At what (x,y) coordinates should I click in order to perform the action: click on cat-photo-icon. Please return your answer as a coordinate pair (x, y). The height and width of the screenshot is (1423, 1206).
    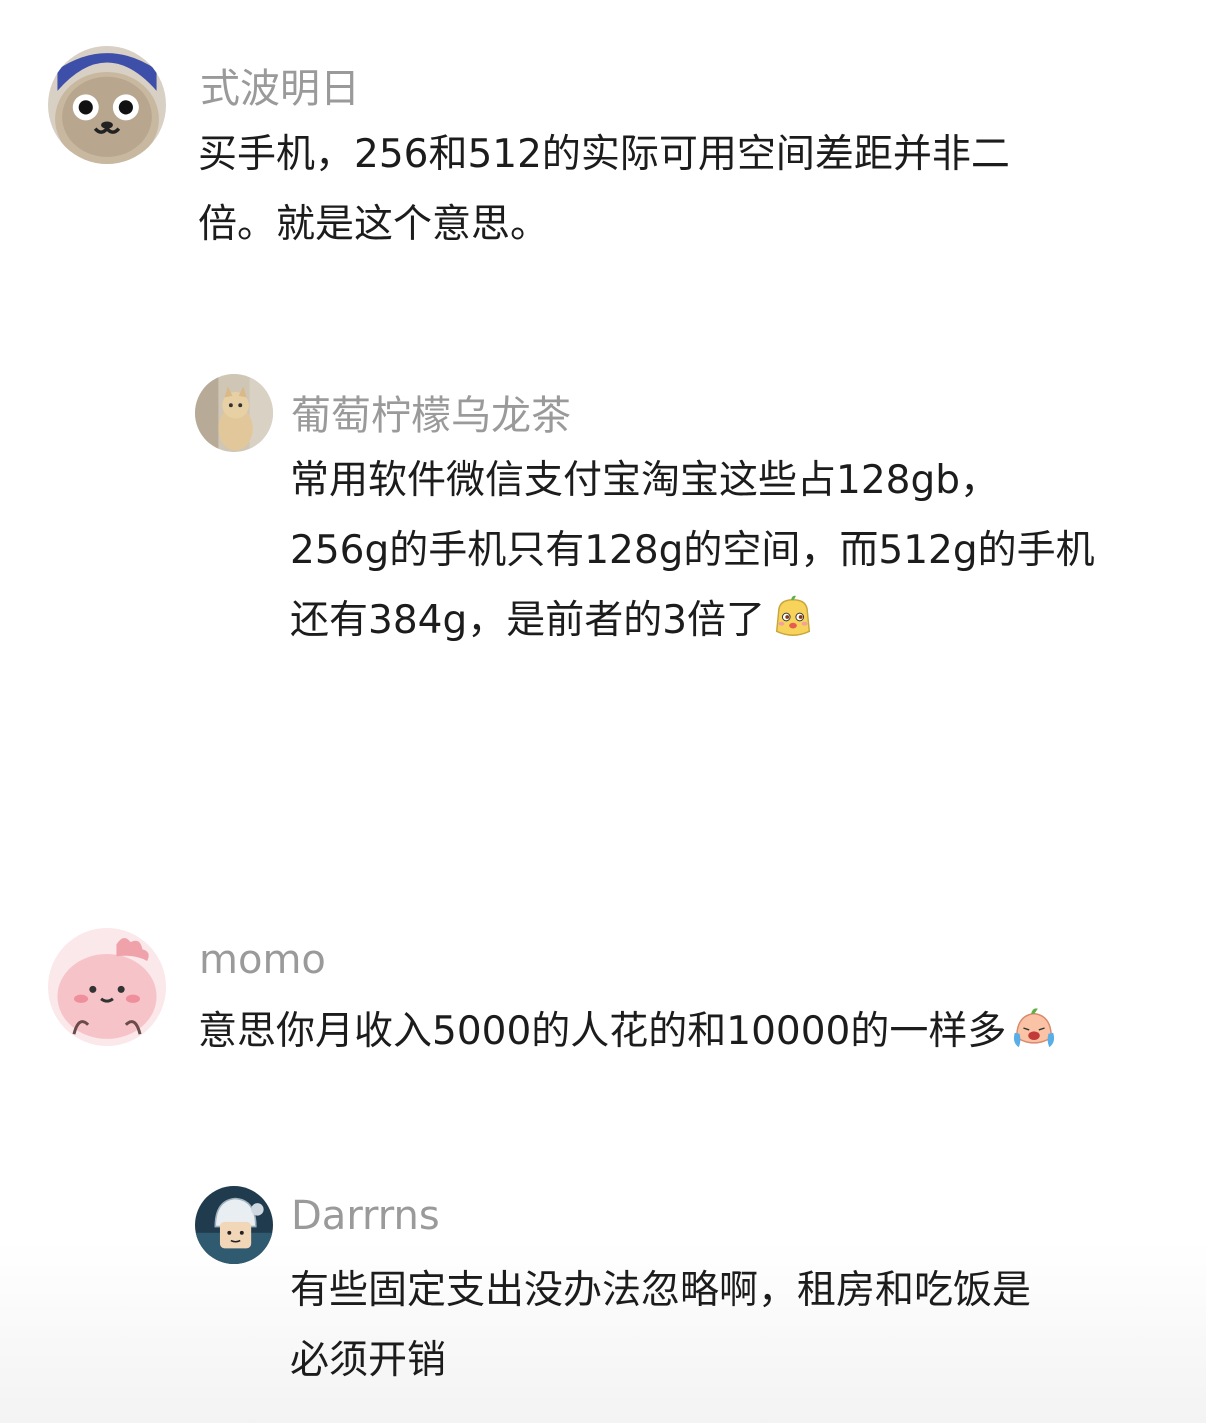
    Looking at the image, I should click on (234, 413).